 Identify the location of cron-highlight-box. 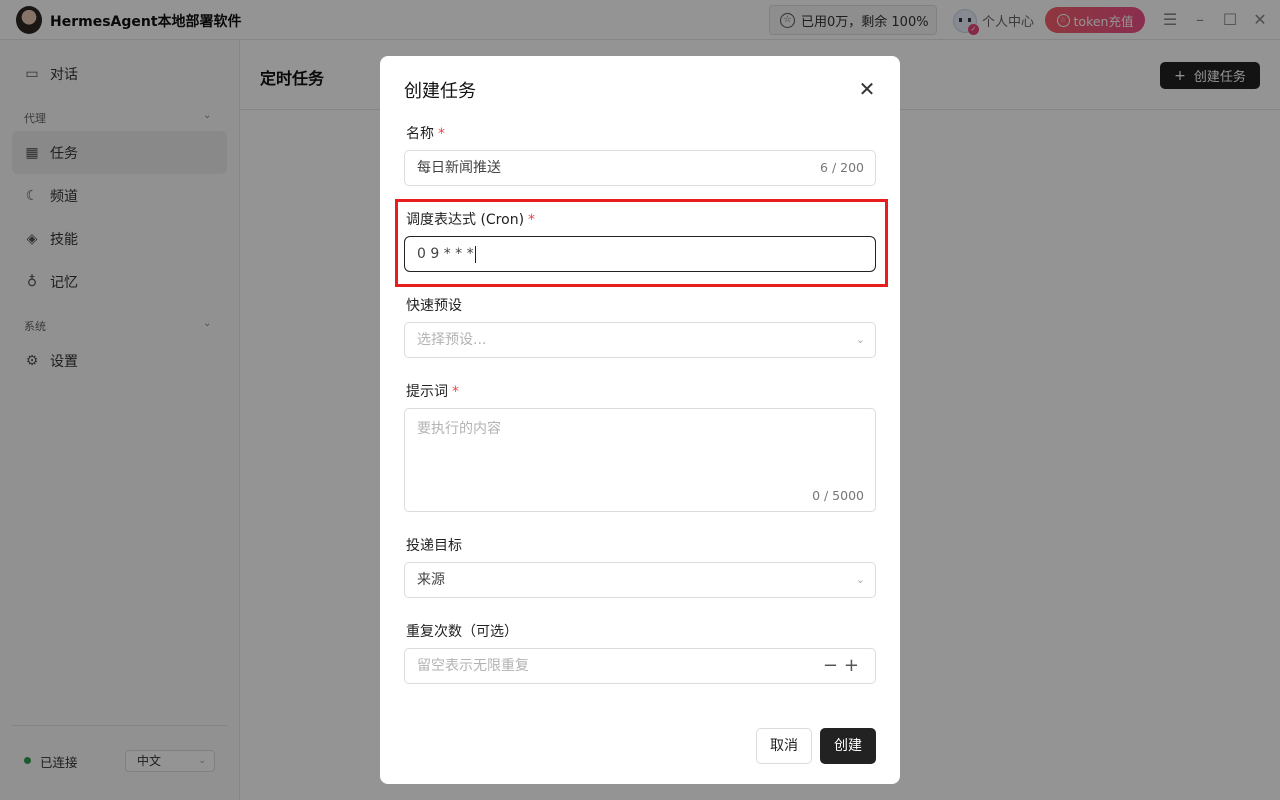
(641, 243).